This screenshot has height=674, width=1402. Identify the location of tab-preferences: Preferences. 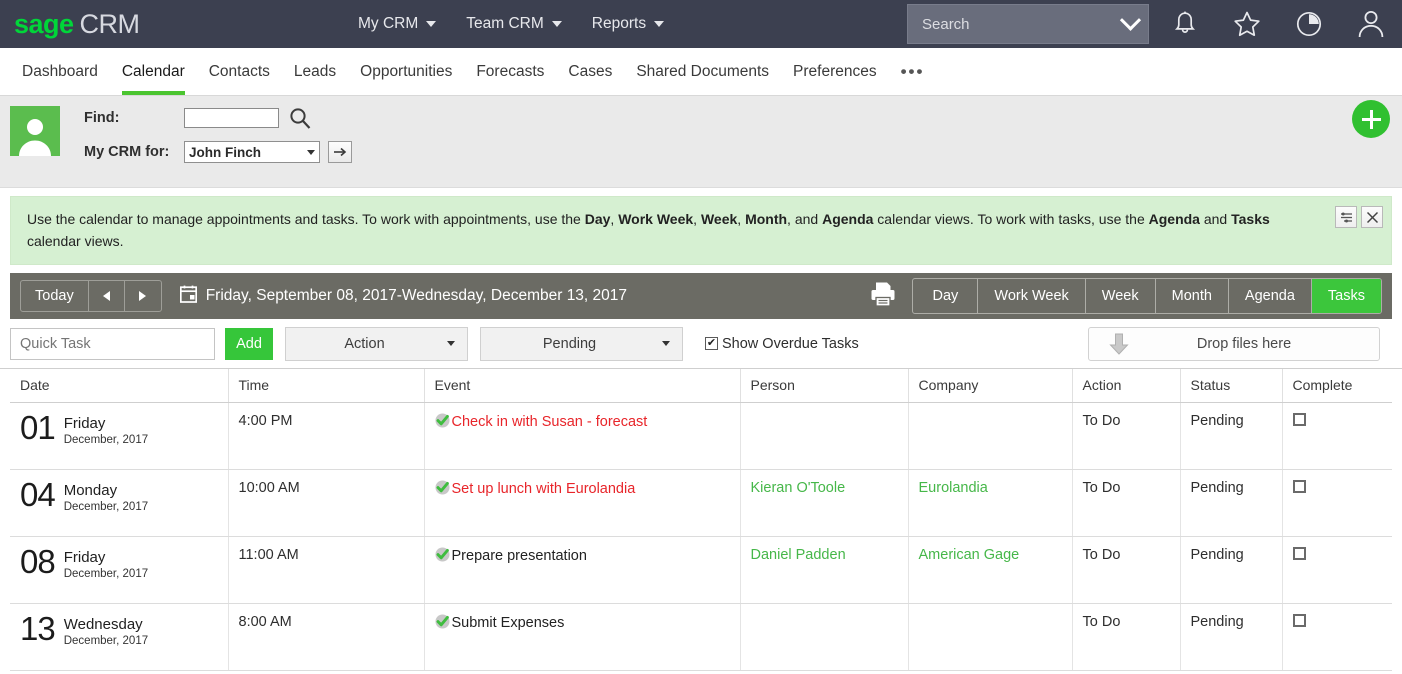
(835, 71).